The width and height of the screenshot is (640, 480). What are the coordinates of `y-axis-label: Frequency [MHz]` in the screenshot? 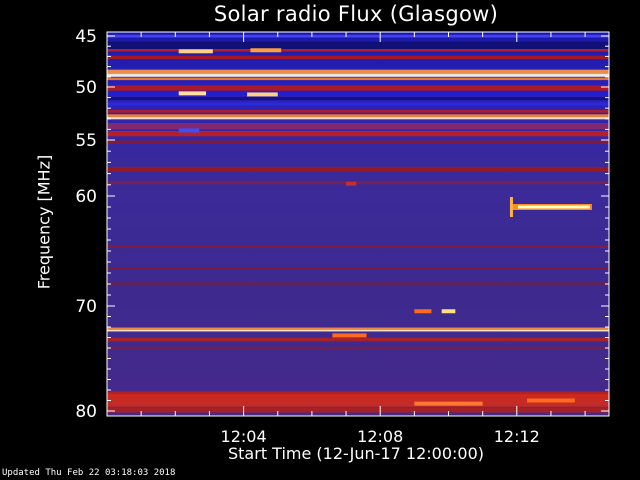 It's located at (44, 222).